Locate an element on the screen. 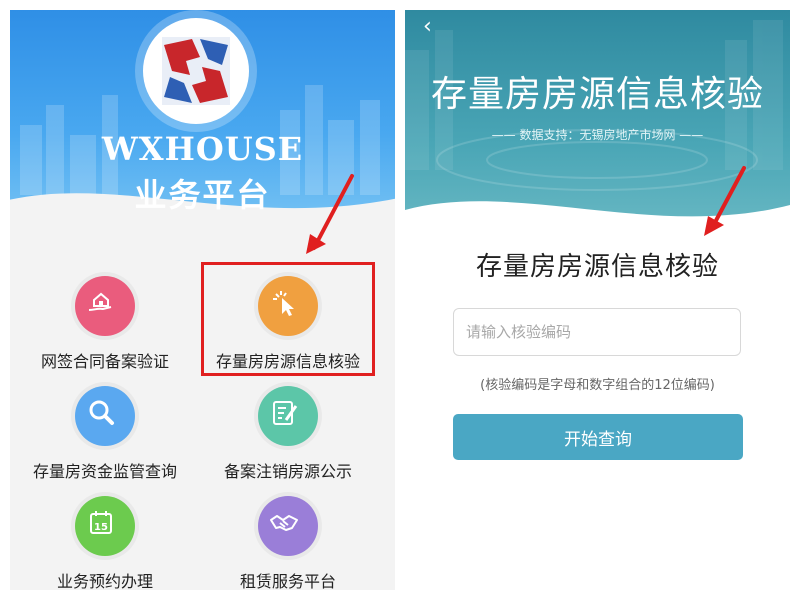 This screenshot has height=600, width=800. menu-rental-platform: 租赁服务平台 is located at coordinates (288, 541).